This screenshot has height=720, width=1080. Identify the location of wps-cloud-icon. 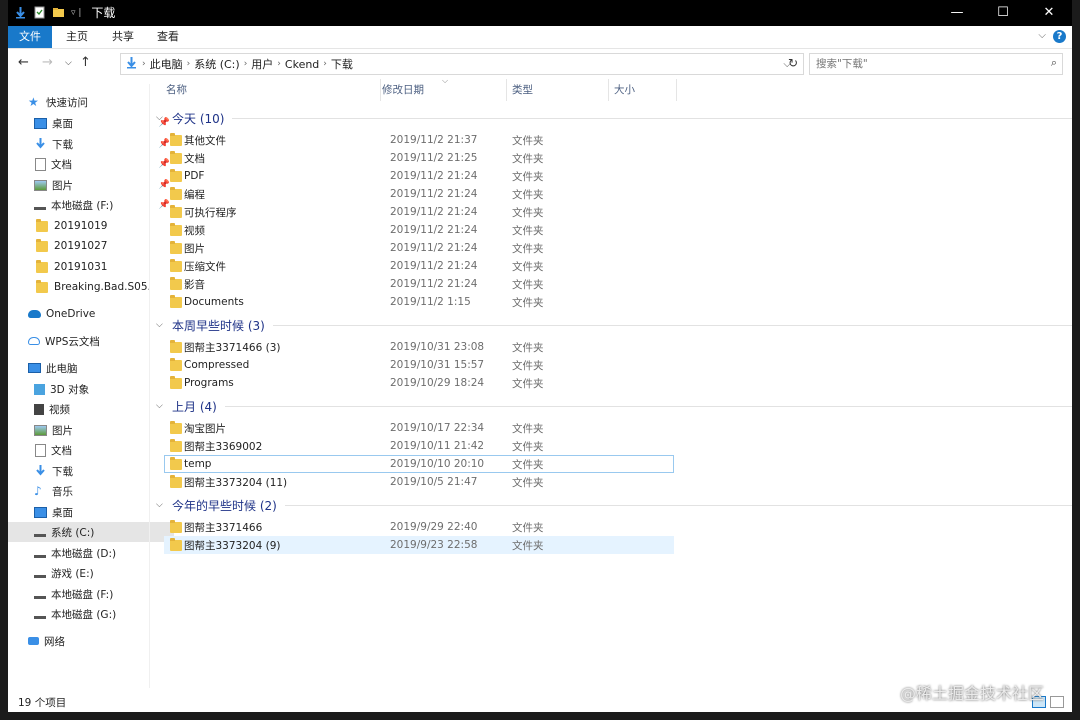
(34, 341).